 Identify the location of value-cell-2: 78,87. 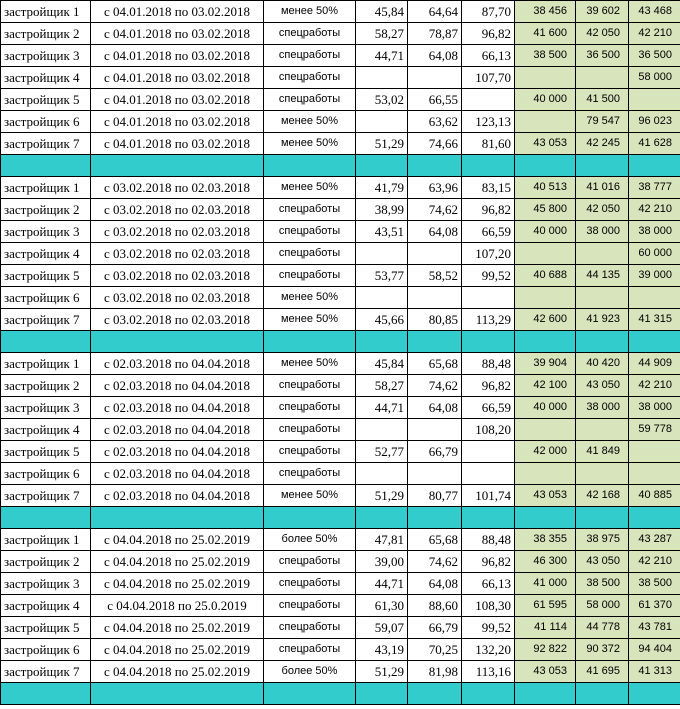
(434, 33).